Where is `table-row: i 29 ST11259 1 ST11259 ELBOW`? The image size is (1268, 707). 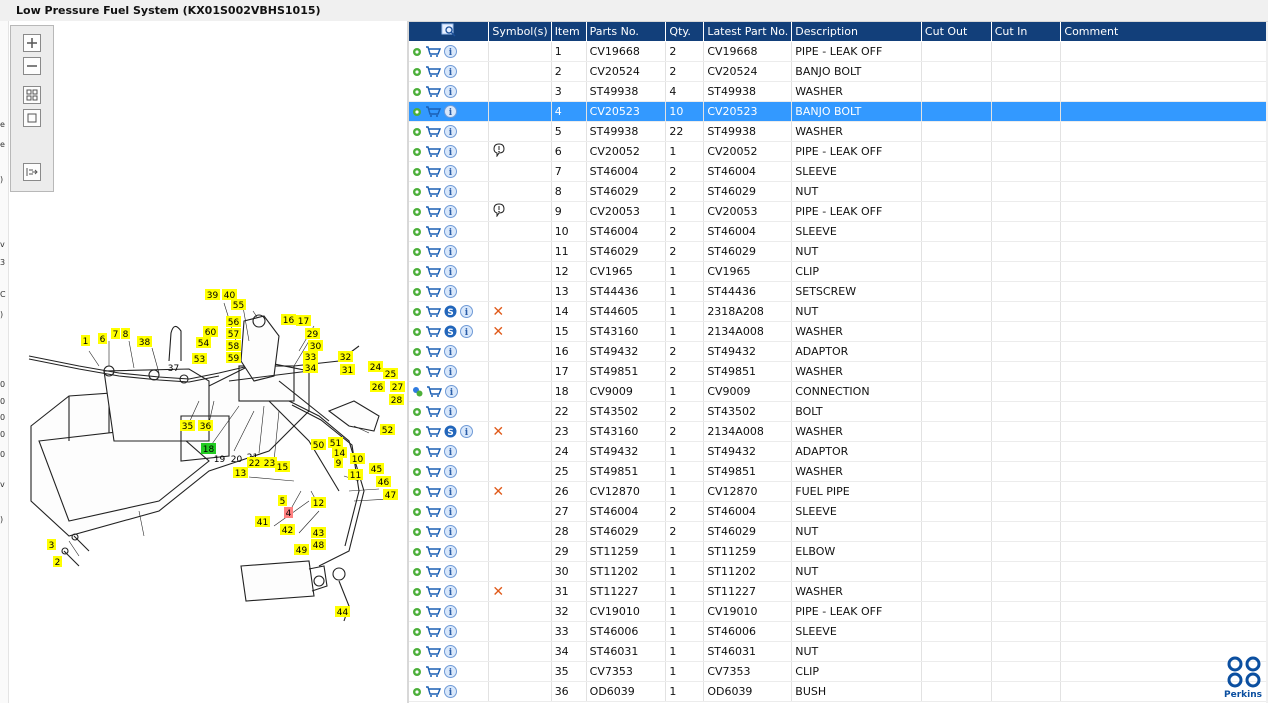
table-row: i 29 ST11259 1 ST11259 ELBOW is located at coordinates (838, 551).